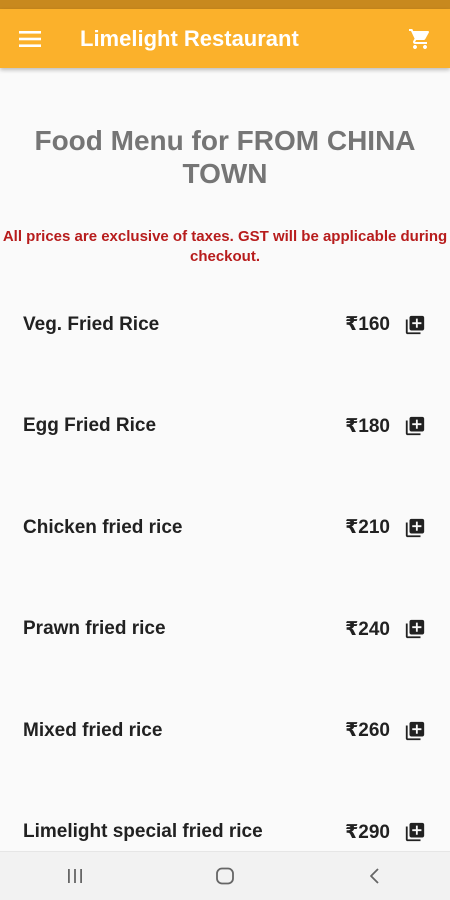  What do you see at coordinates (225, 528) in the screenshot?
I see `menu-item: Chicken fried rice ₹210` at bounding box center [225, 528].